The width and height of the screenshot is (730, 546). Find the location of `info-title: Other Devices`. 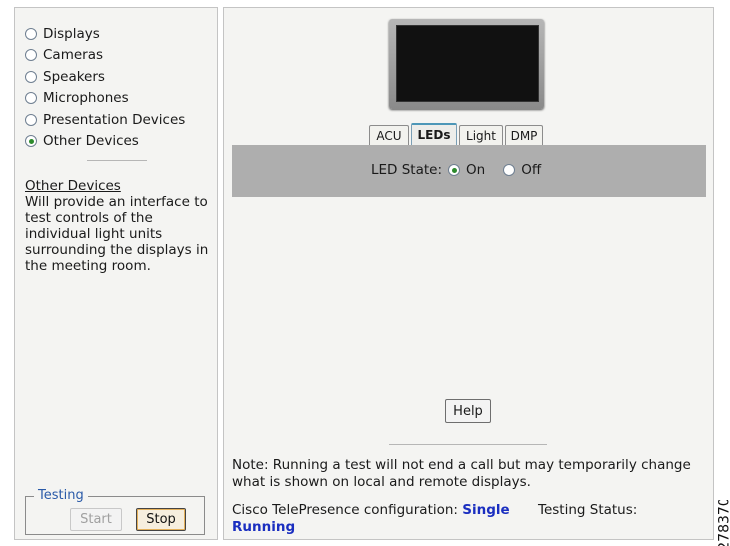

info-title: Other Devices is located at coordinates (73, 186).